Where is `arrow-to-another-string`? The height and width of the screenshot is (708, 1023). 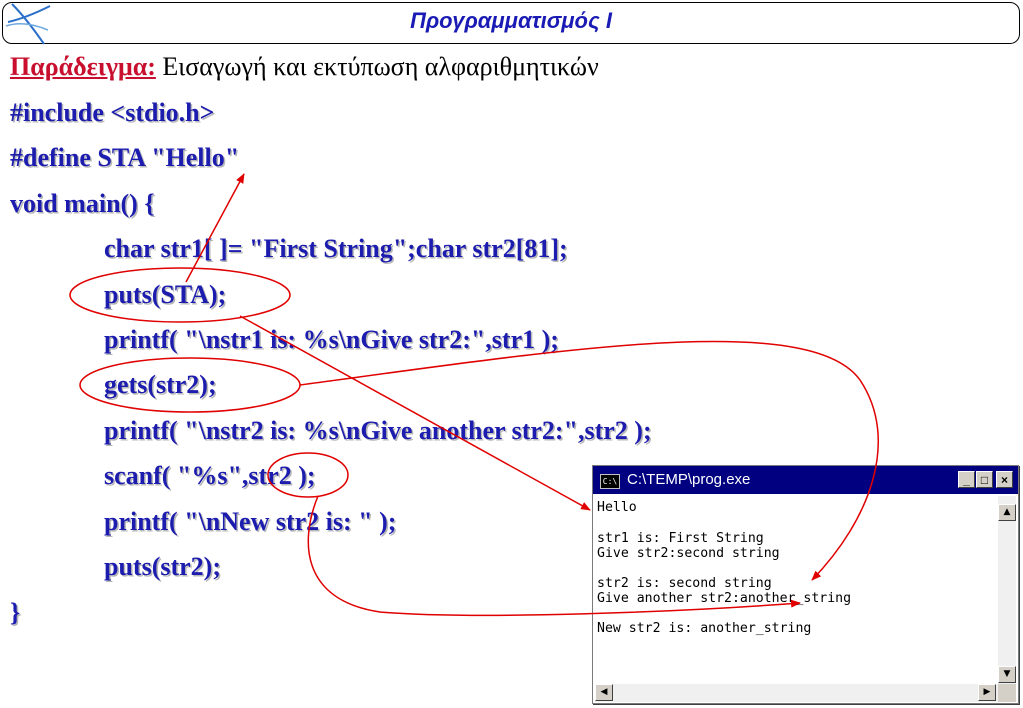 arrow-to-another-string is located at coordinates (554, 556).